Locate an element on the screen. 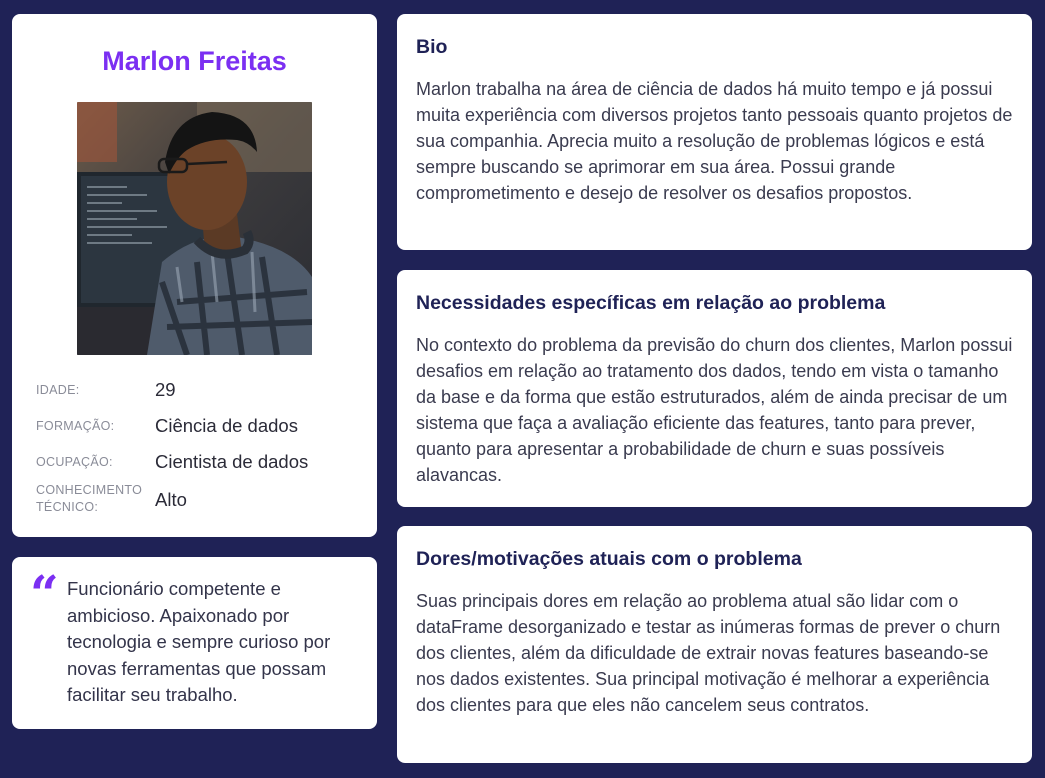 The image size is (1045, 778). field-label: CONHECIMENTO TÉCNICO: is located at coordinates (89, 498).